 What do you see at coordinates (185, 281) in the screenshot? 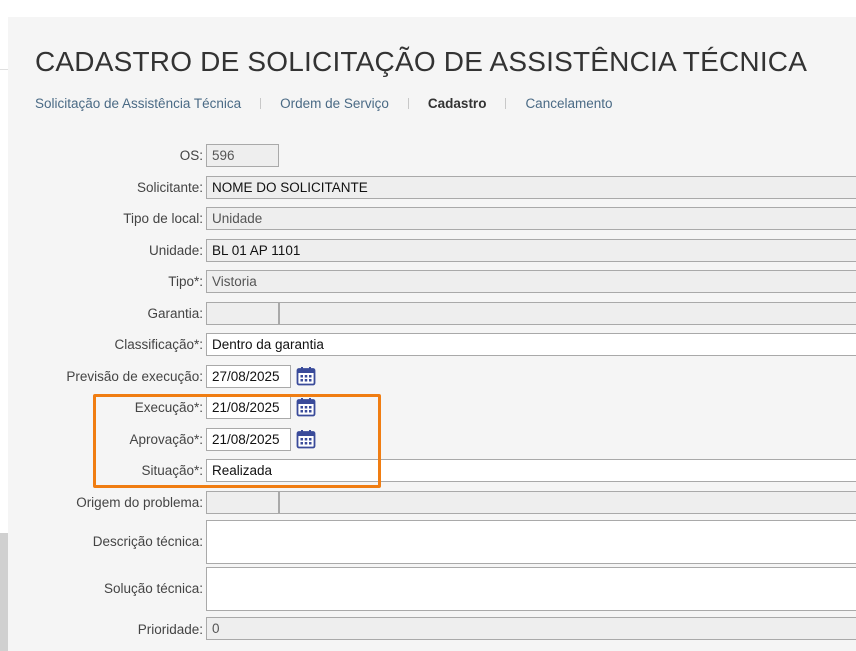
I see `tipo-label: Tipo*:` at bounding box center [185, 281].